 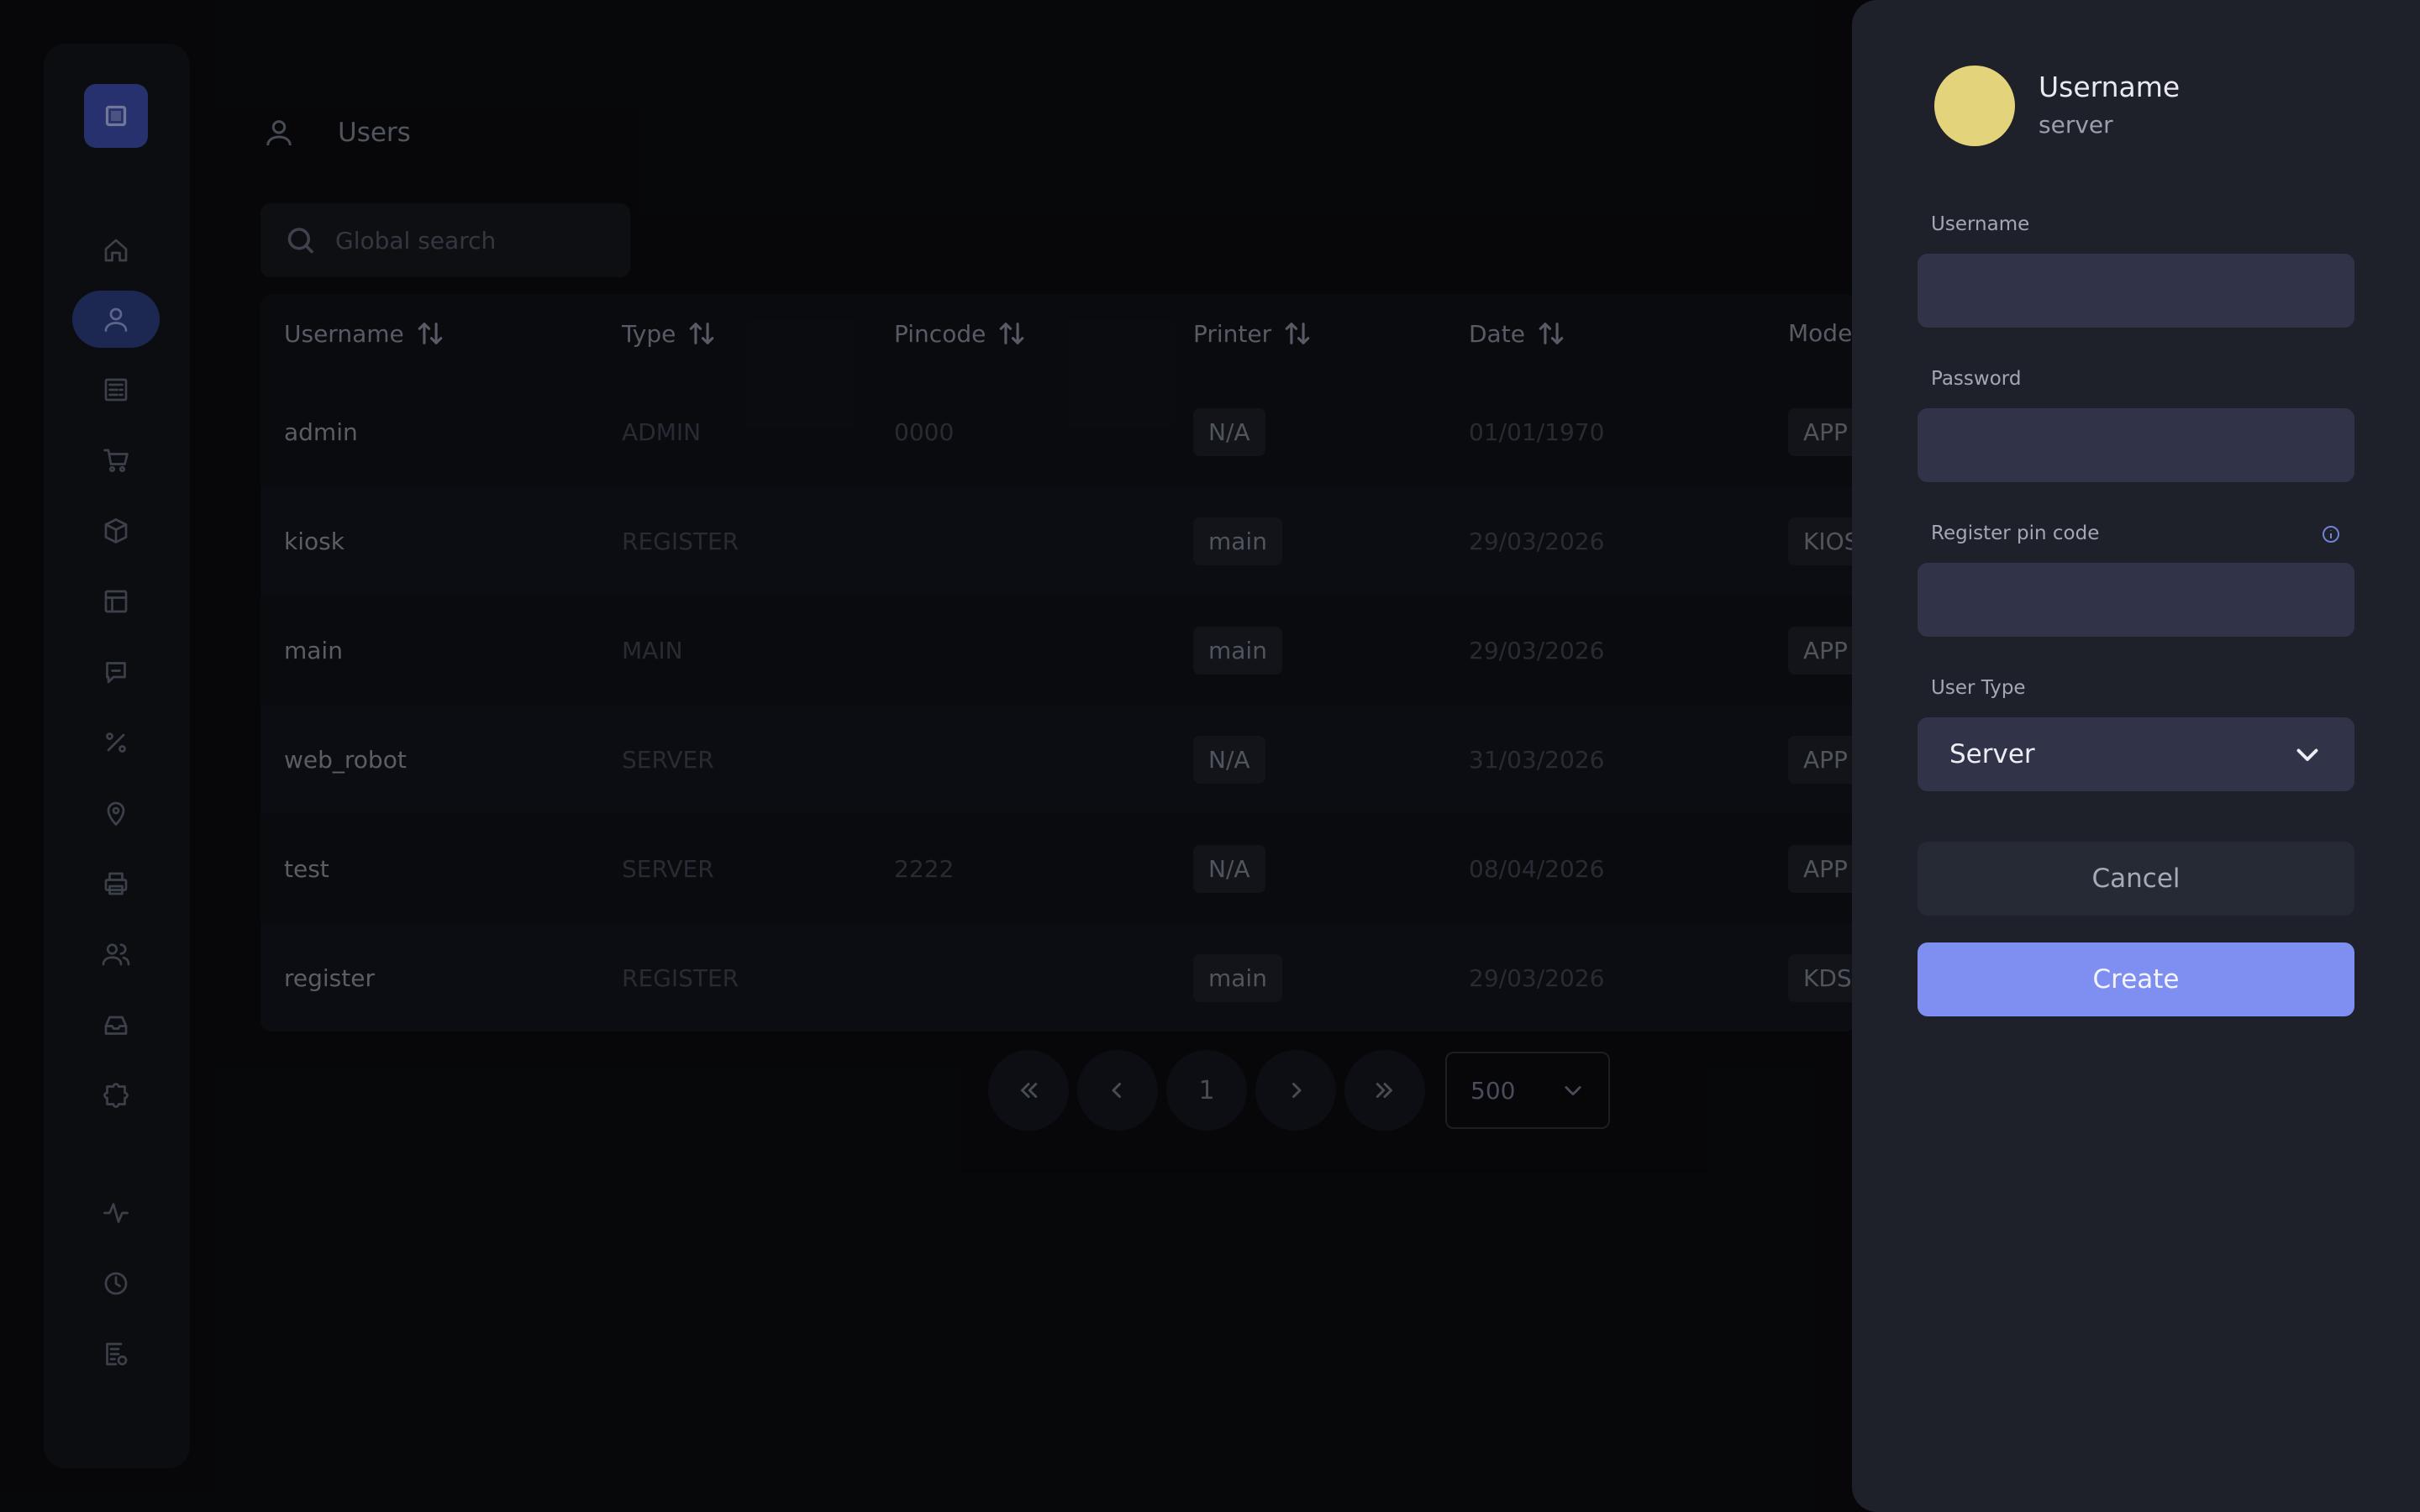 I want to click on pincode-label: Register pin code, so click(x=2015, y=533).